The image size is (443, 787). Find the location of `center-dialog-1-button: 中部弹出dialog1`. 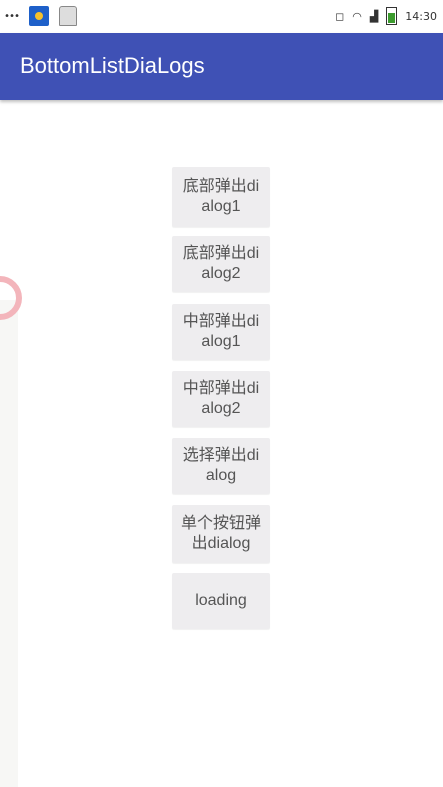

center-dialog-1-button: 中部弹出dialog1 is located at coordinates (221, 332).